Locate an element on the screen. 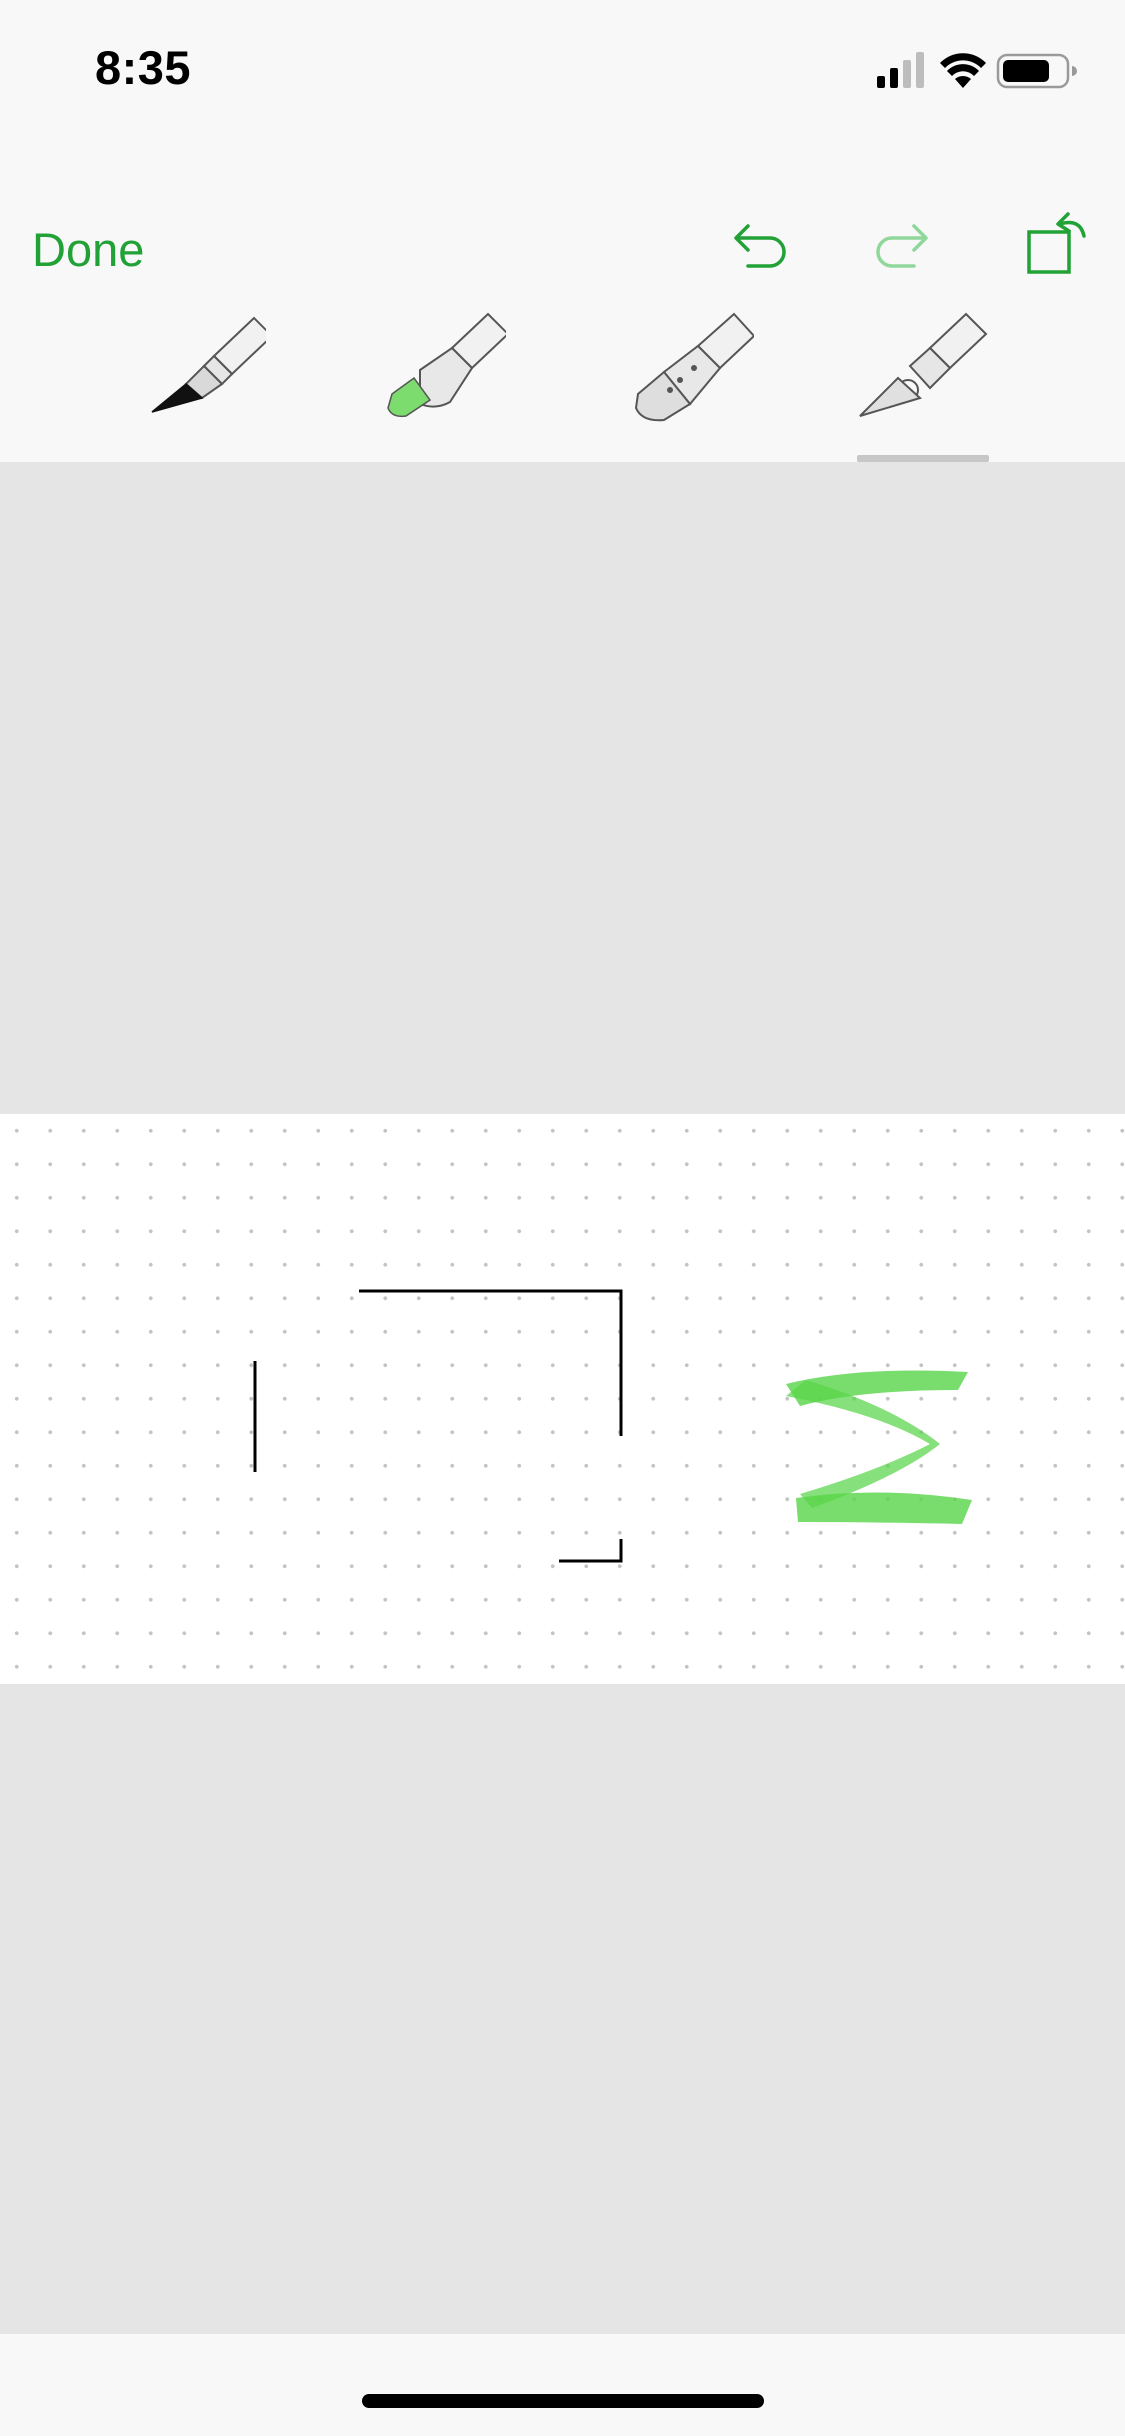 Image resolution: width=1125 pixels, height=2436 pixels. wifi-icon is located at coordinates (963, 70).